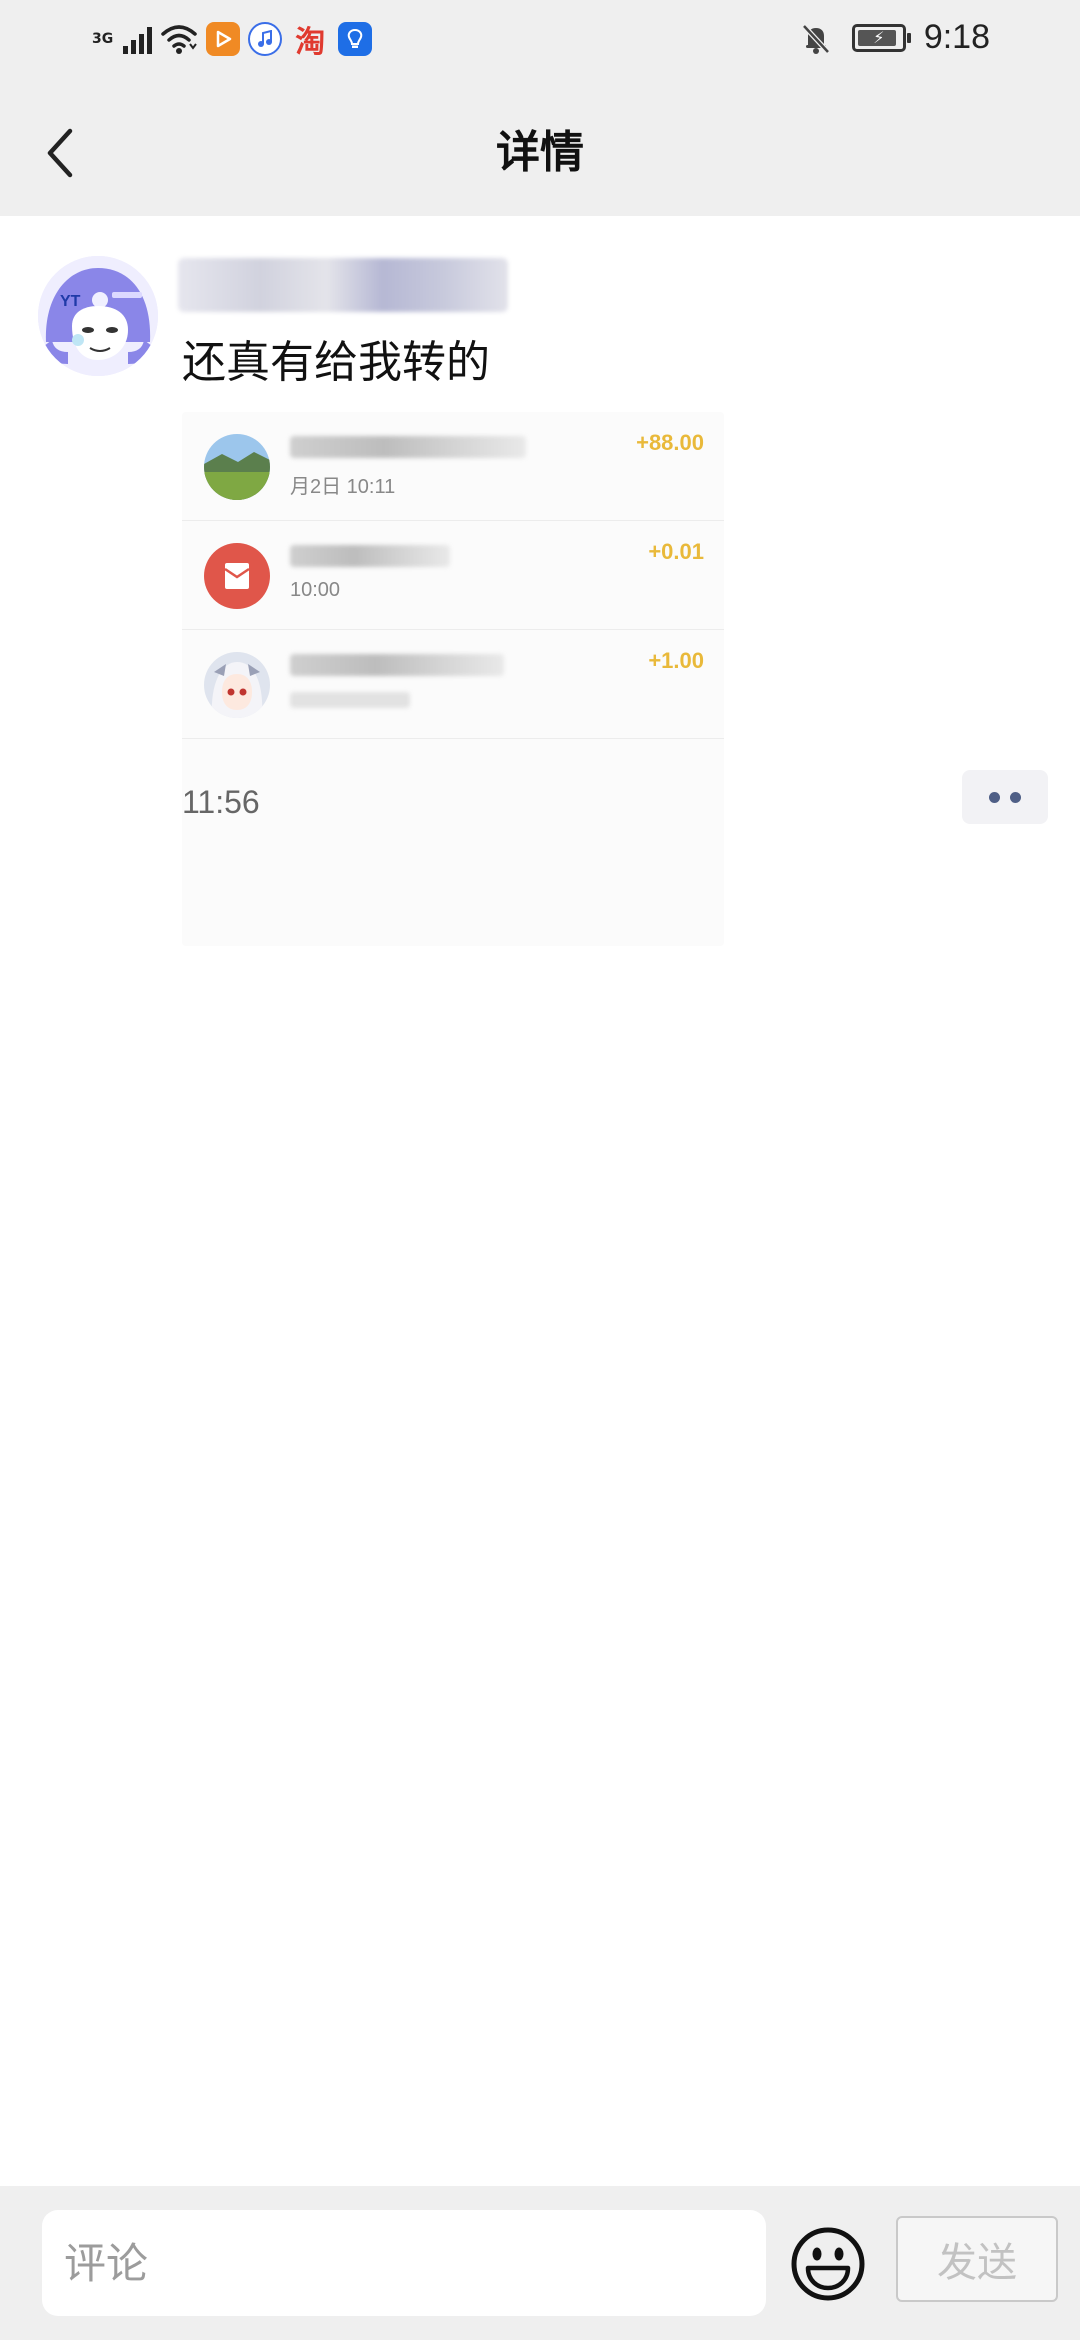  What do you see at coordinates (315, 590) in the screenshot?
I see `transfer-date: 10:00` at bounding box center [315, 590].